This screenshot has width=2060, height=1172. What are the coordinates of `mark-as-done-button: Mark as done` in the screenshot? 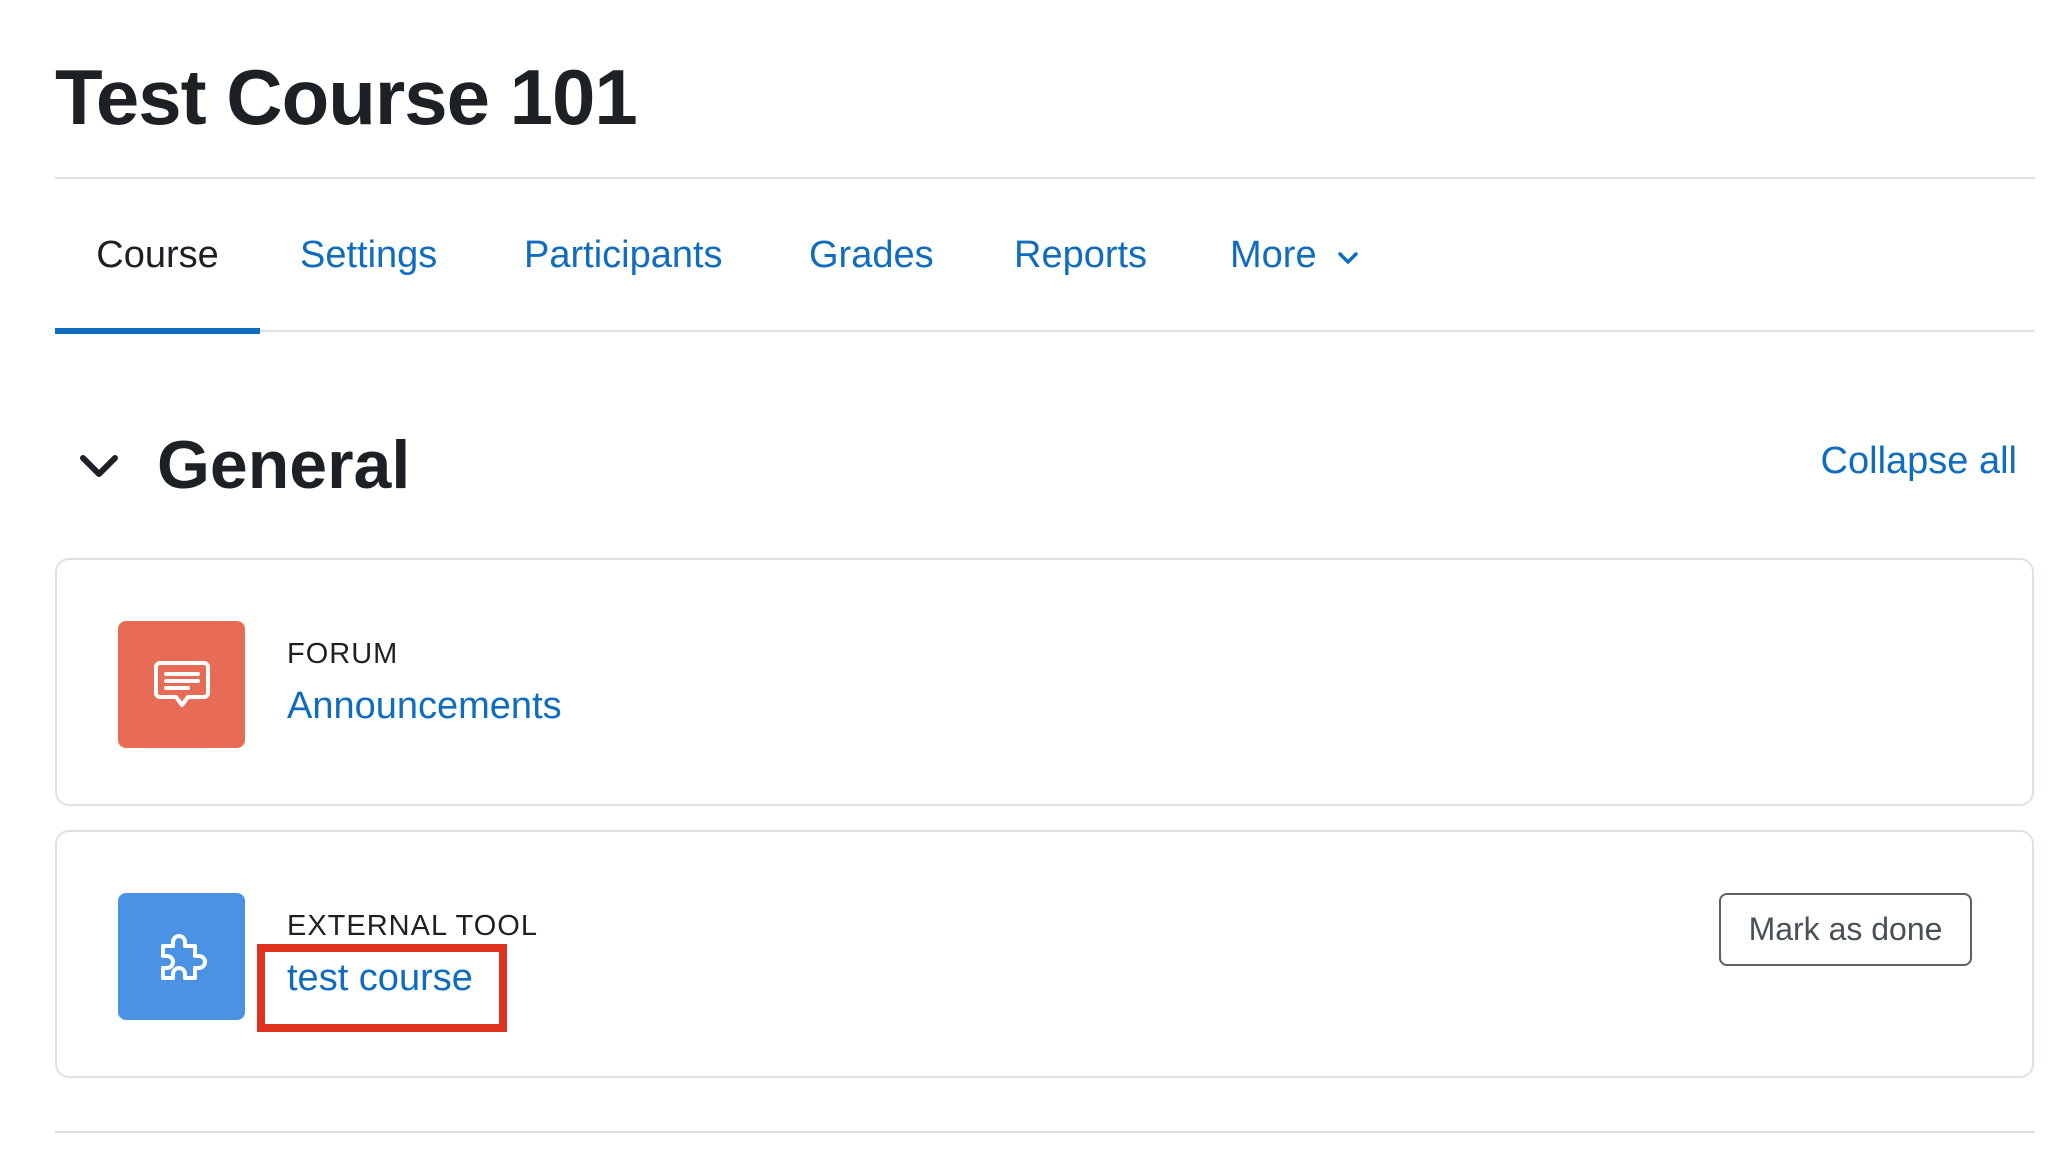 It's located at (1845, 929).